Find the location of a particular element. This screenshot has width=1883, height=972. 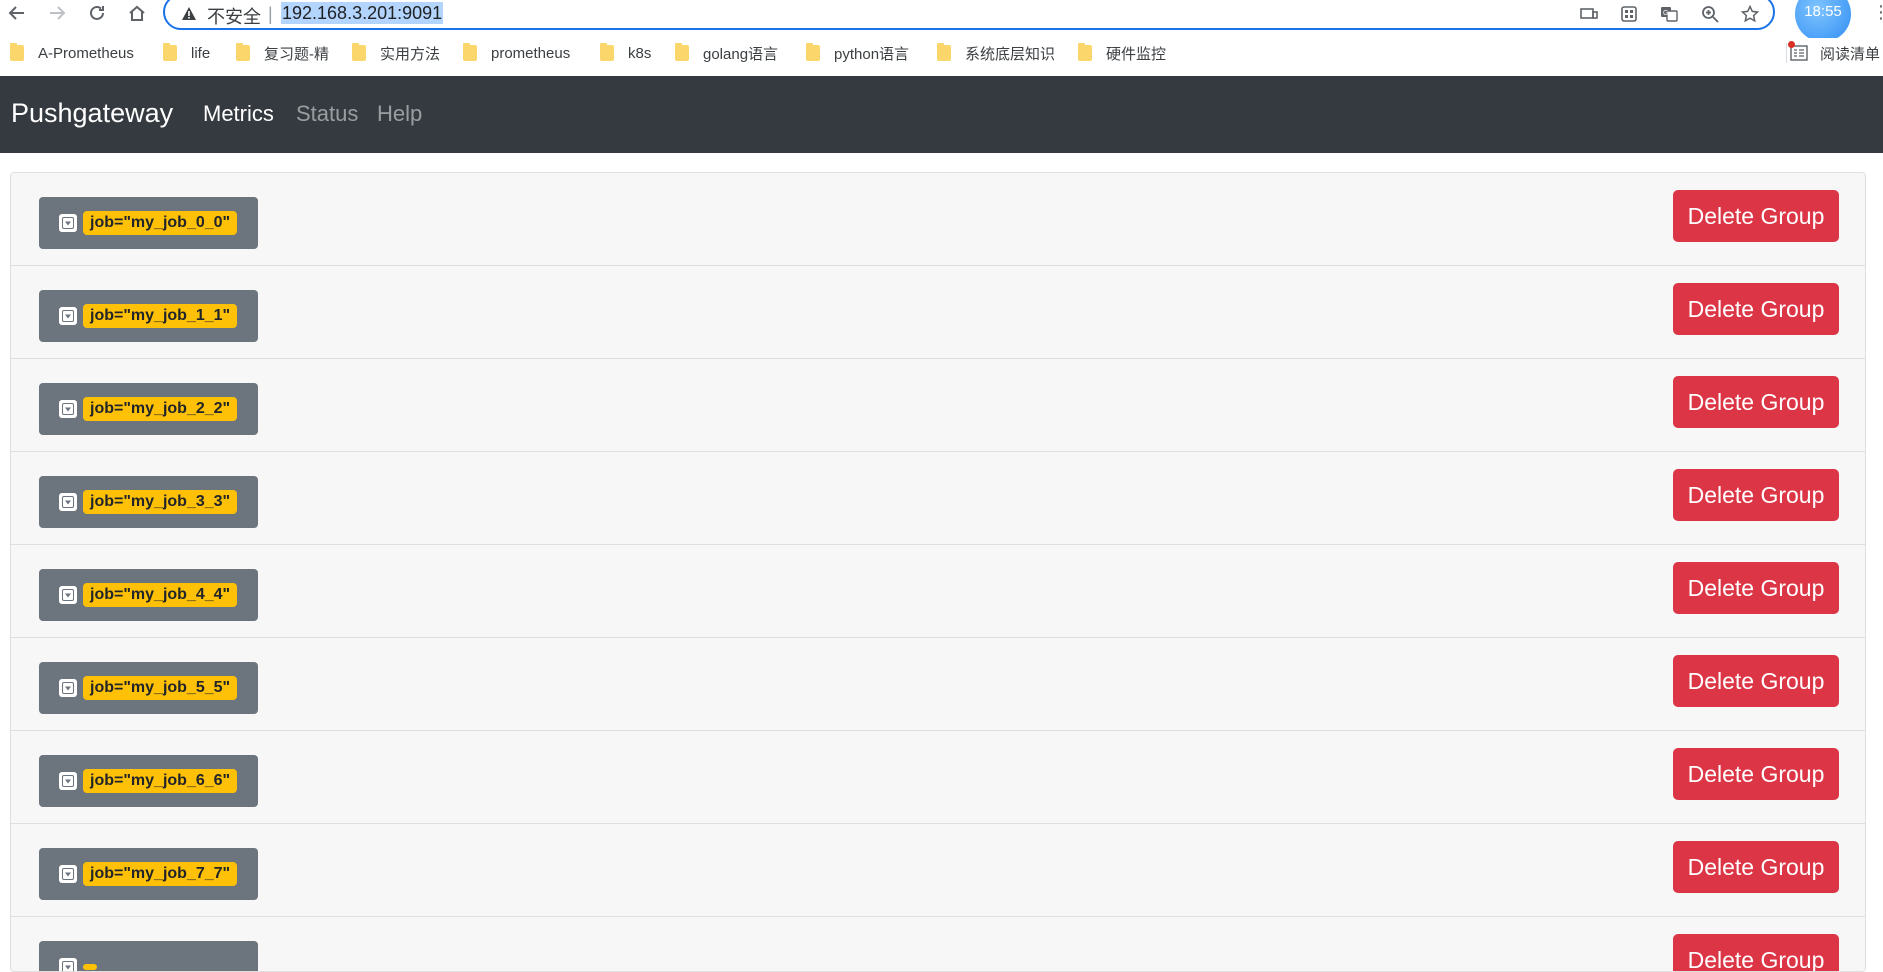

group-toggle: job="my_job_6_6" is located at coordinates (148, 781).